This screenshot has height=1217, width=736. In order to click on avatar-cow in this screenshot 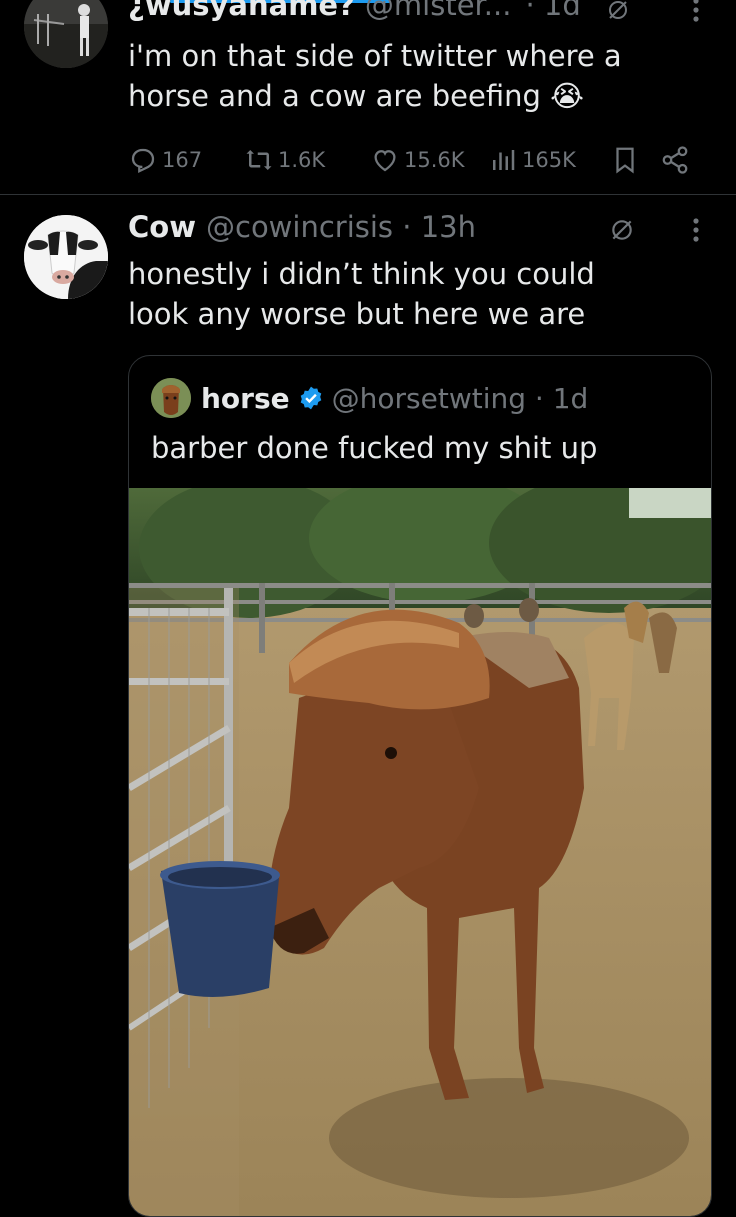, I will do `click(66, 257)`.